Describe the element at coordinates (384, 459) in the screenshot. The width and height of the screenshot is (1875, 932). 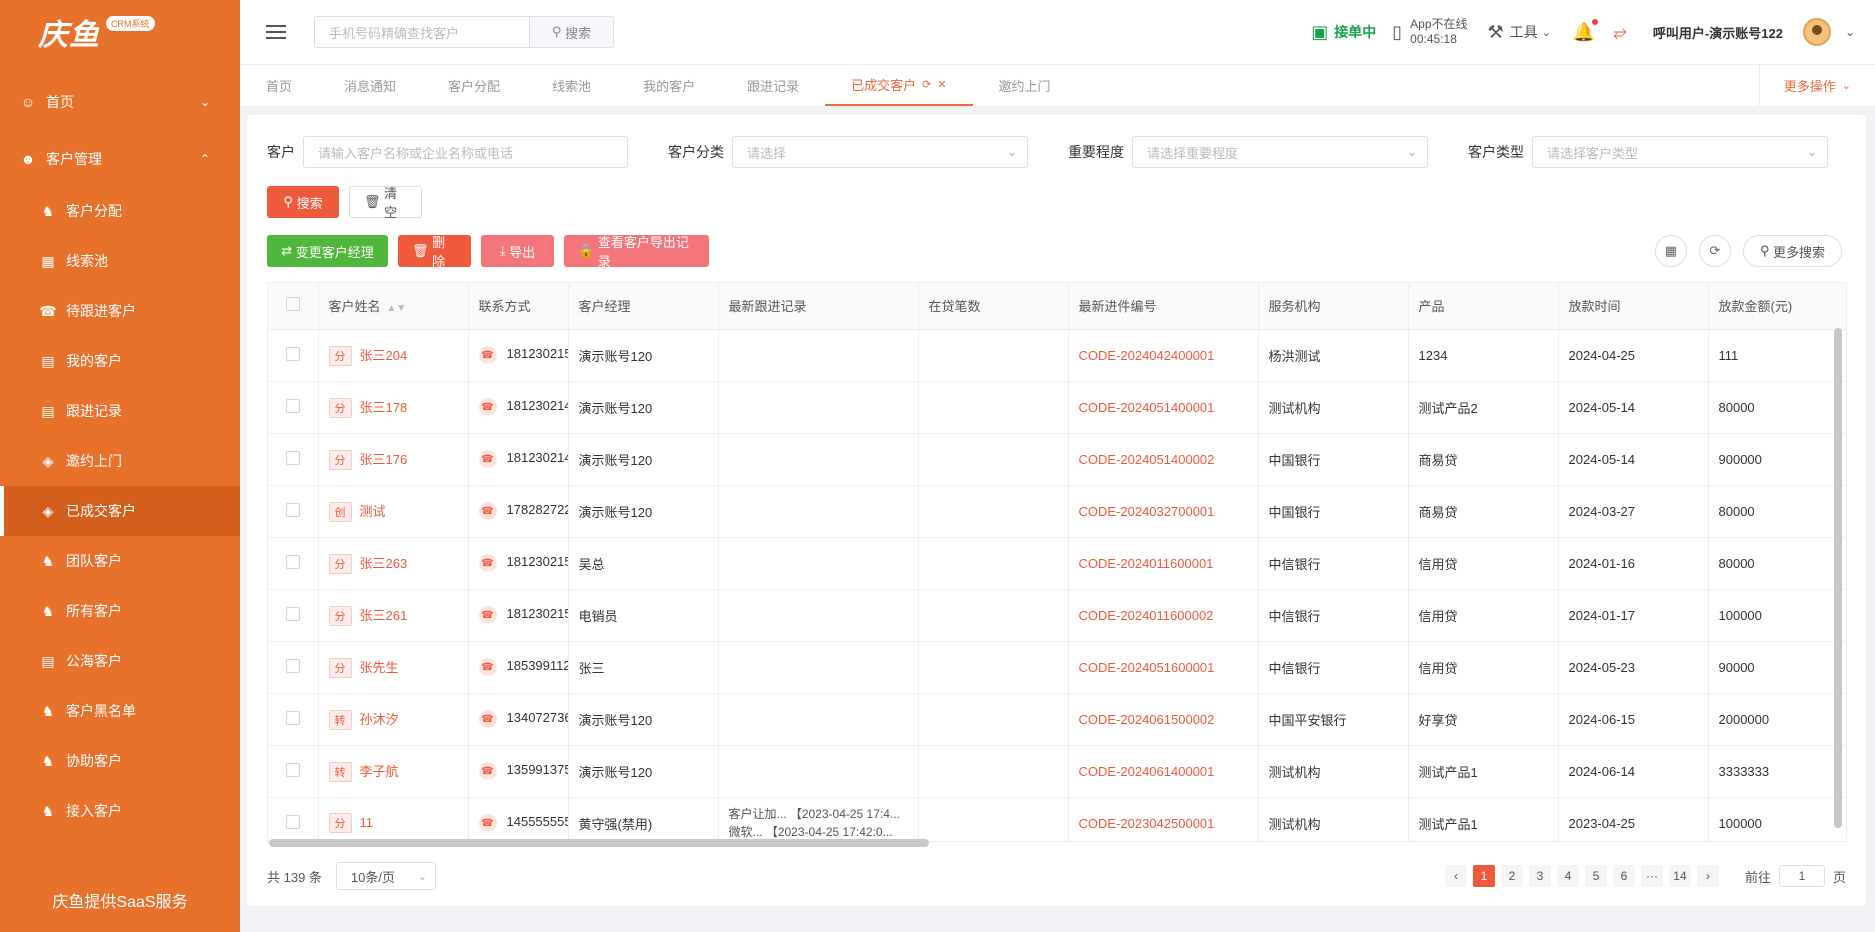
I see `customer-name-link: 张三176` at that location.